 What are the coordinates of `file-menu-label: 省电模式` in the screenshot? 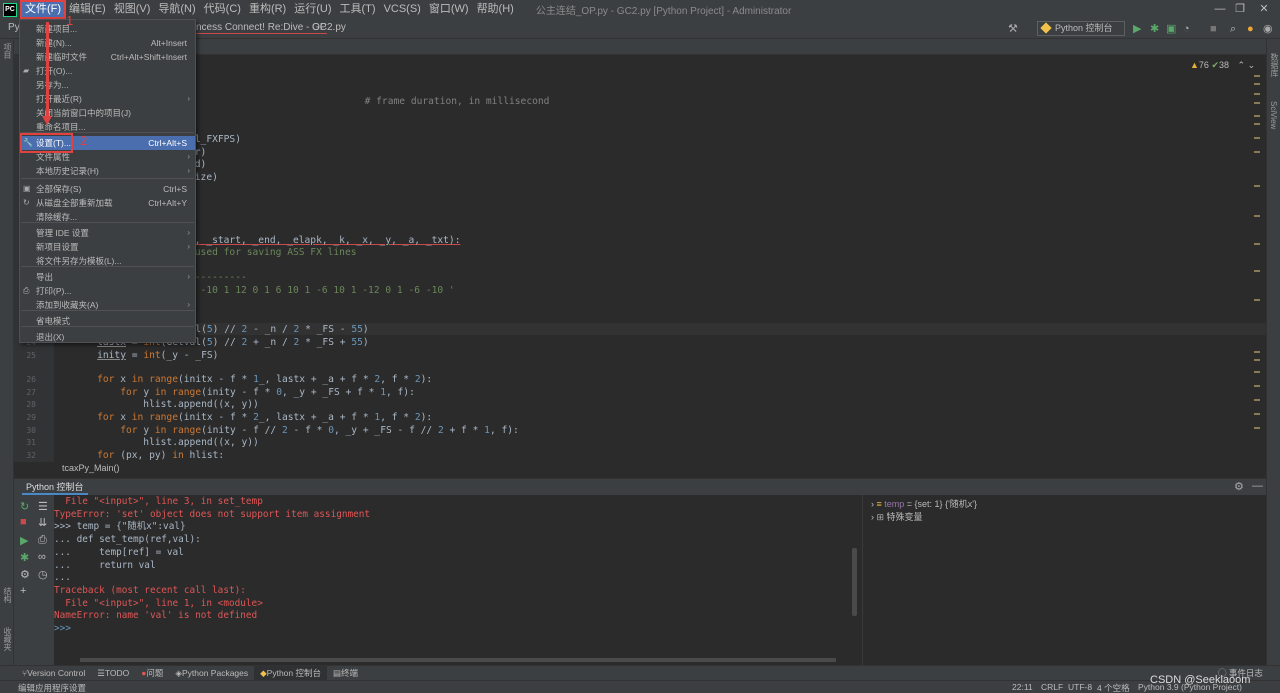 It's located at (53, 321).